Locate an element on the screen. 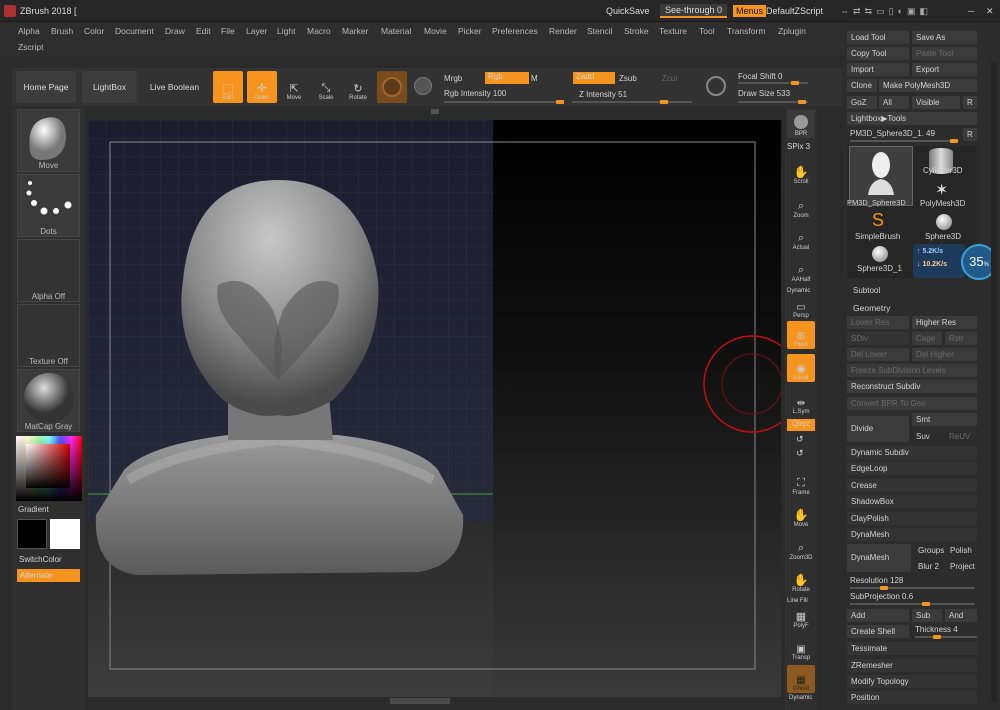  menu-transform: Transform is located at coordinates (746, 31).